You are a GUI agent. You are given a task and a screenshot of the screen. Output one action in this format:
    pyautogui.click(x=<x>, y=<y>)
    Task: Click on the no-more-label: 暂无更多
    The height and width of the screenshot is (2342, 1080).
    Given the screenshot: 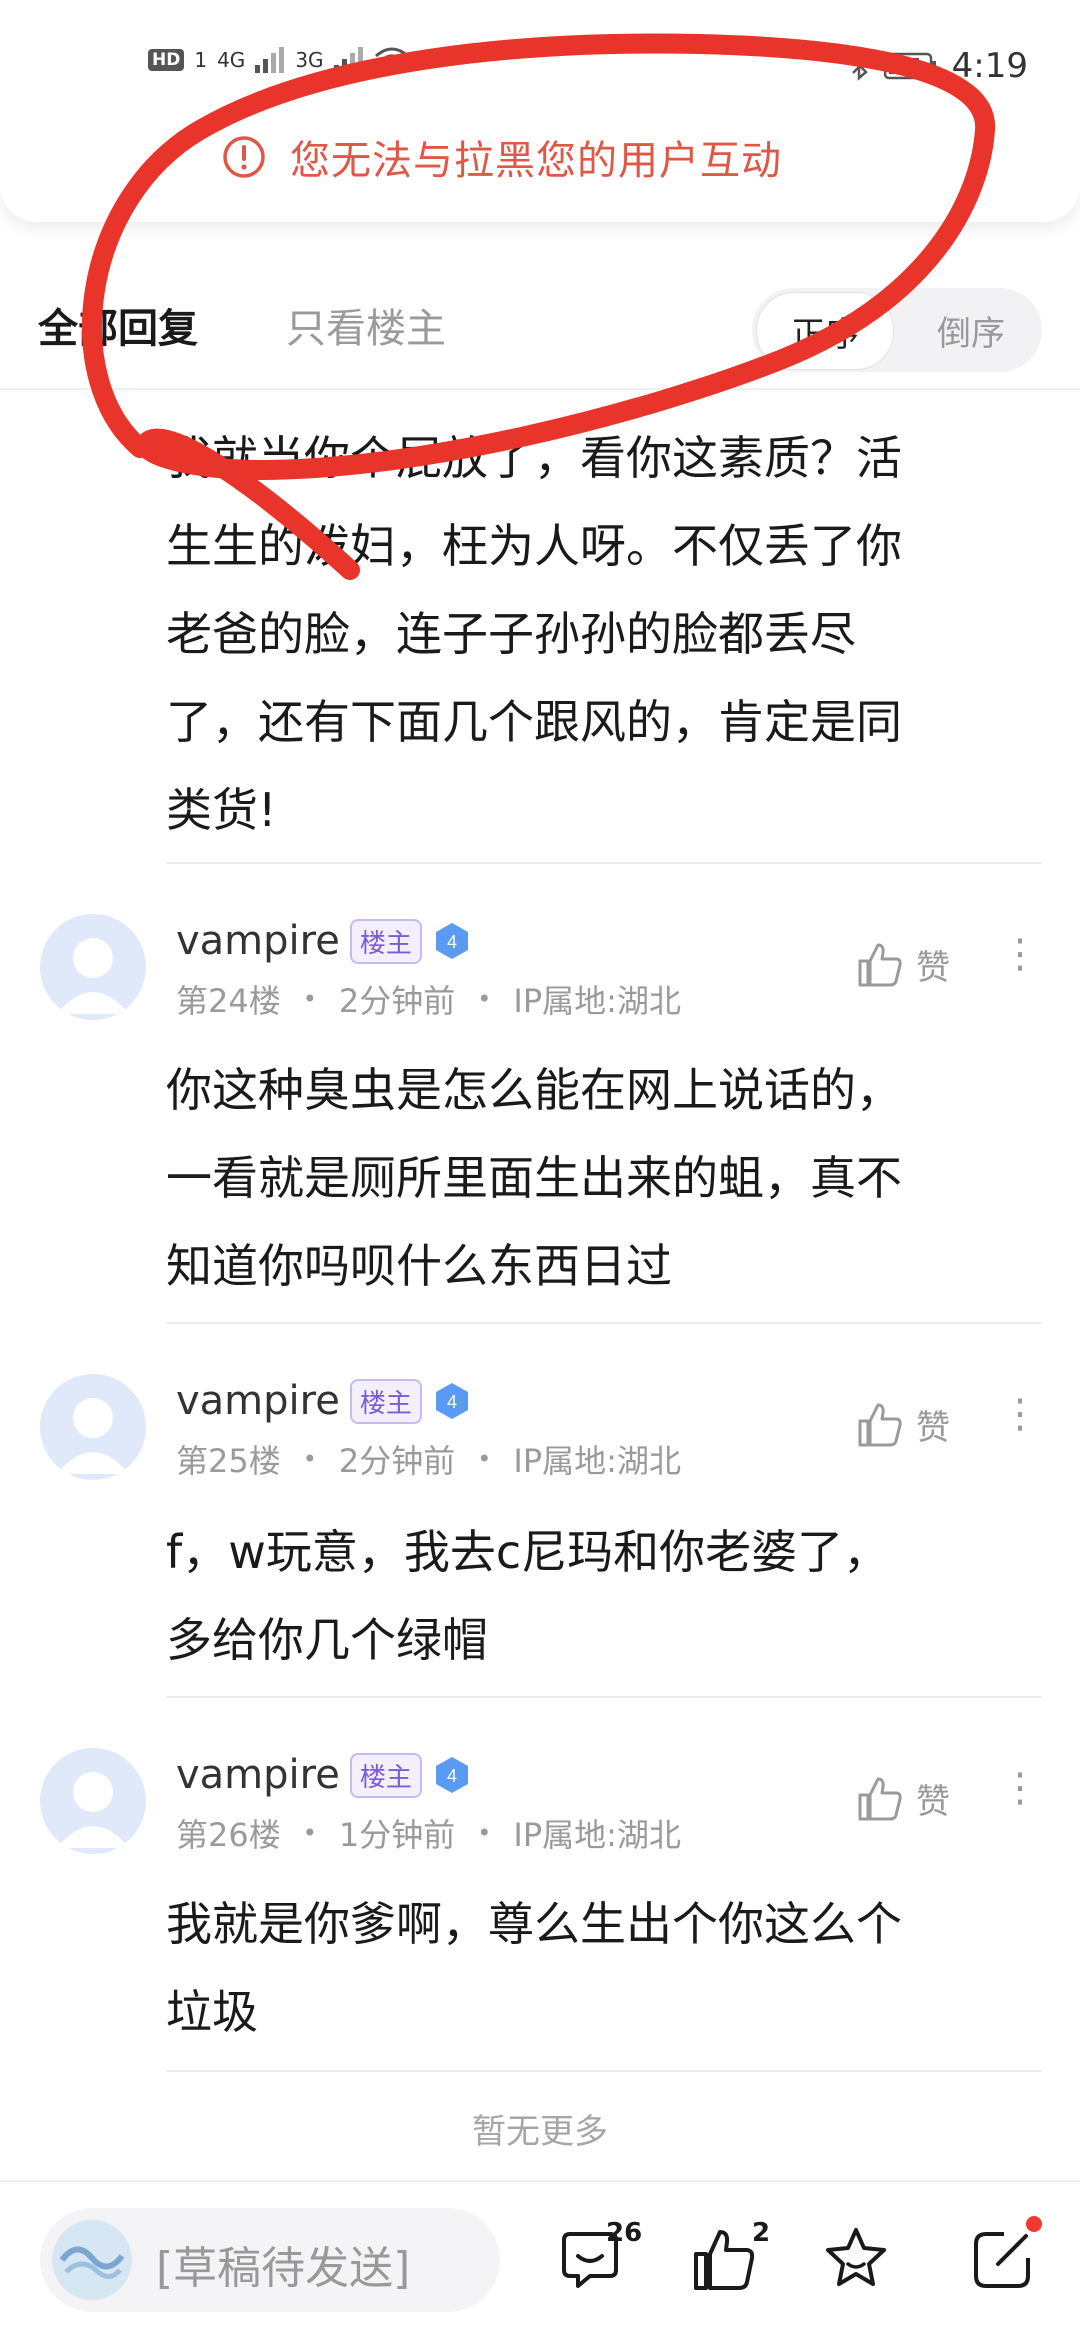 What is the action you would take?
    pyautogui.click(x=540, y=2132)
    